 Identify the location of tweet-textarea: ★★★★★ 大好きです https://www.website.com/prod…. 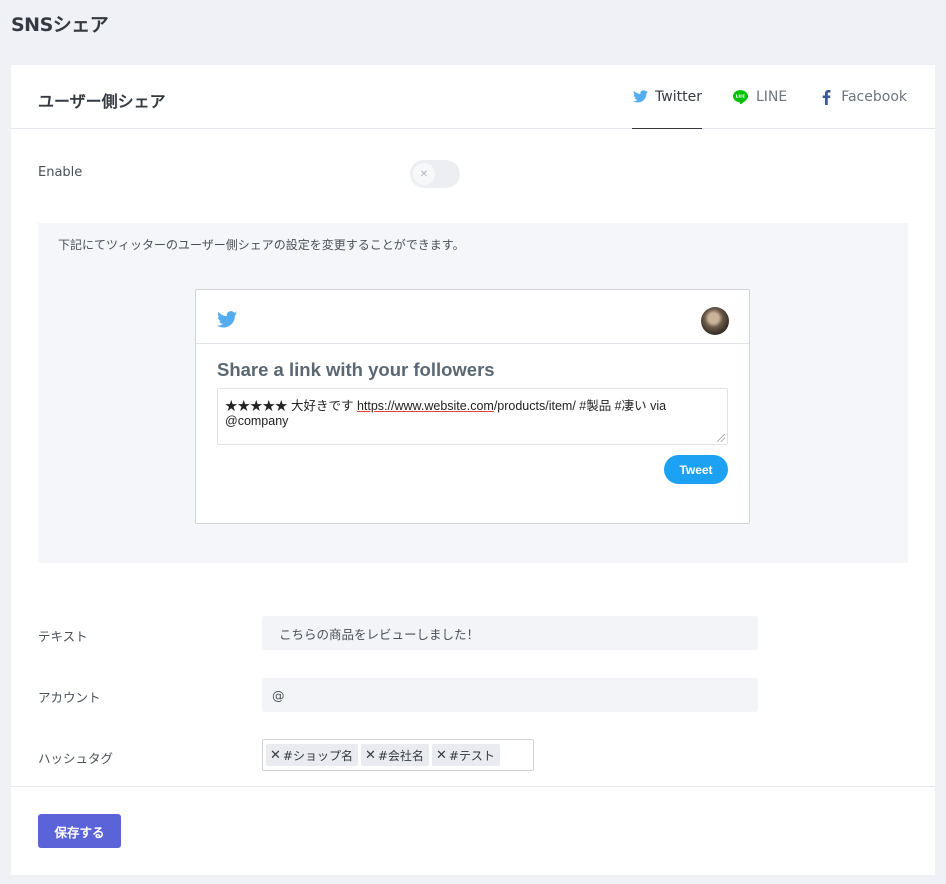
(472, 416).